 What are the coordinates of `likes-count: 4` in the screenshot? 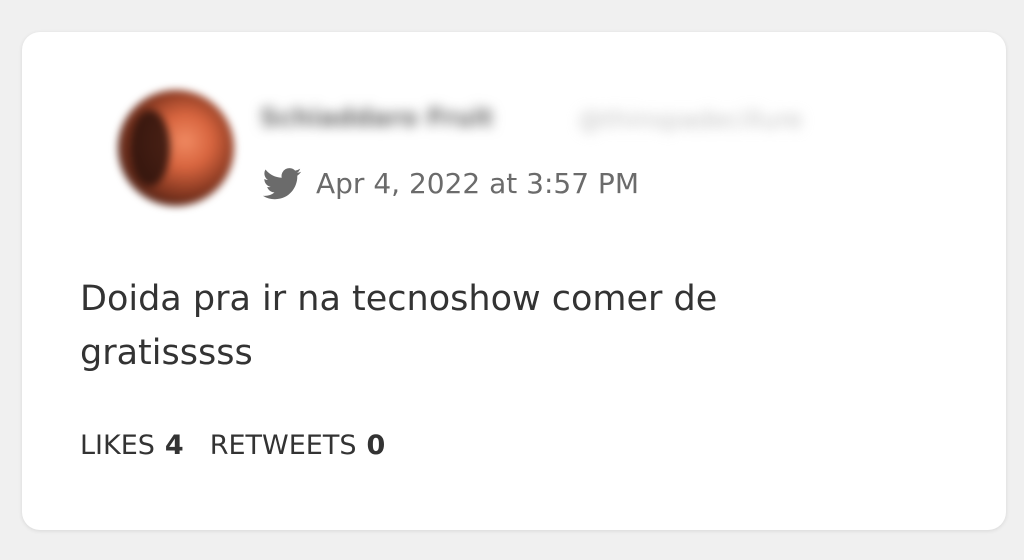 It's located at (174, 445).